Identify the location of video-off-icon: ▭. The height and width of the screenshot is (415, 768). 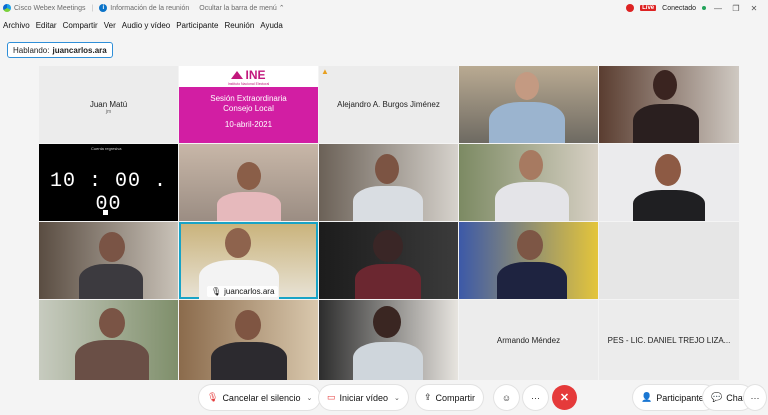
(331, 397).